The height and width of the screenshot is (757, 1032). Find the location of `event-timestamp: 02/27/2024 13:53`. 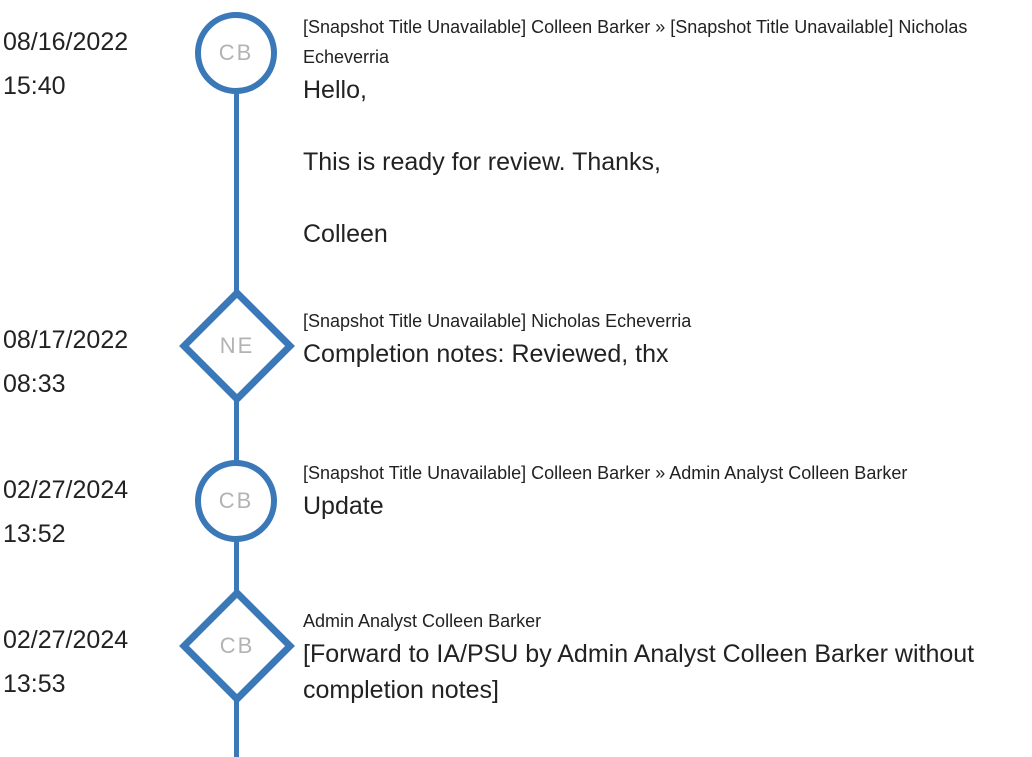

event-timestamp: 02/27/2024 13:53 is located at coordinates (83, 662).